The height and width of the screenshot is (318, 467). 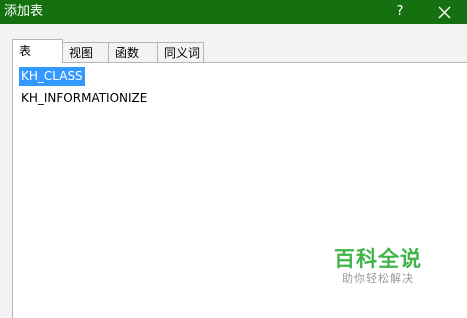 What do you see at coordinates (378, 278) in the screenshot?
I see `watermark-subtitle: 助你轻松解决` at bounding box center [378, 278].